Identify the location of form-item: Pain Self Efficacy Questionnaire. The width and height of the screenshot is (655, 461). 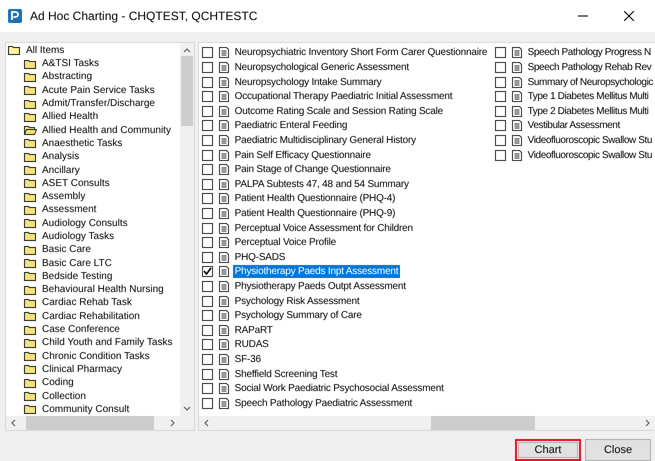
(302, 155).